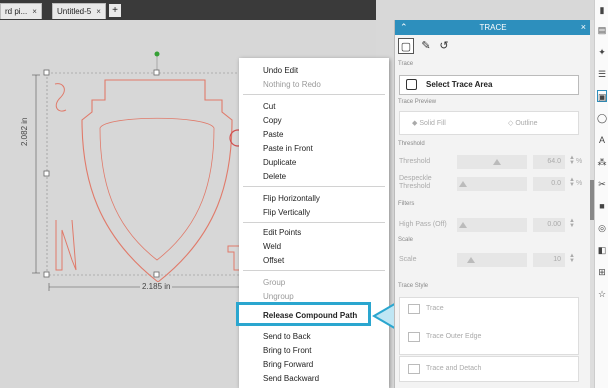 The width and height of the screenshot is (608, 388). I want to click on trace-style-outer-edge: Trace Outer Edge, so click(453, 336).